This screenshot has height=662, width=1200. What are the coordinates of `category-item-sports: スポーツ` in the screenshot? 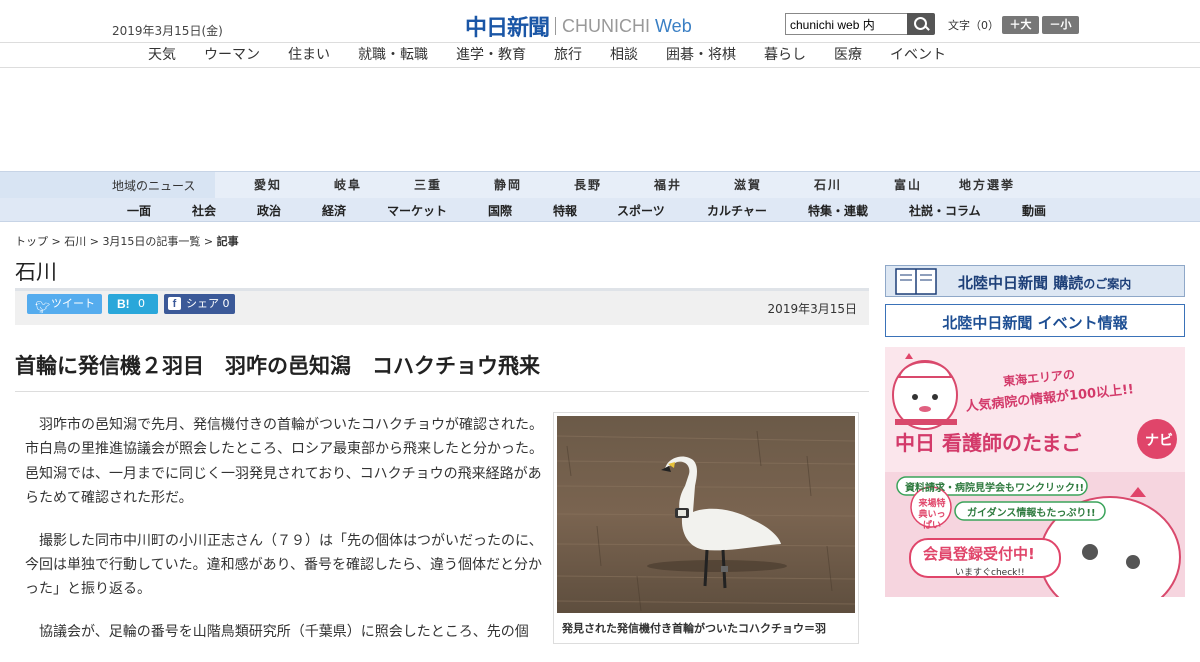 It's located at (641, 210).